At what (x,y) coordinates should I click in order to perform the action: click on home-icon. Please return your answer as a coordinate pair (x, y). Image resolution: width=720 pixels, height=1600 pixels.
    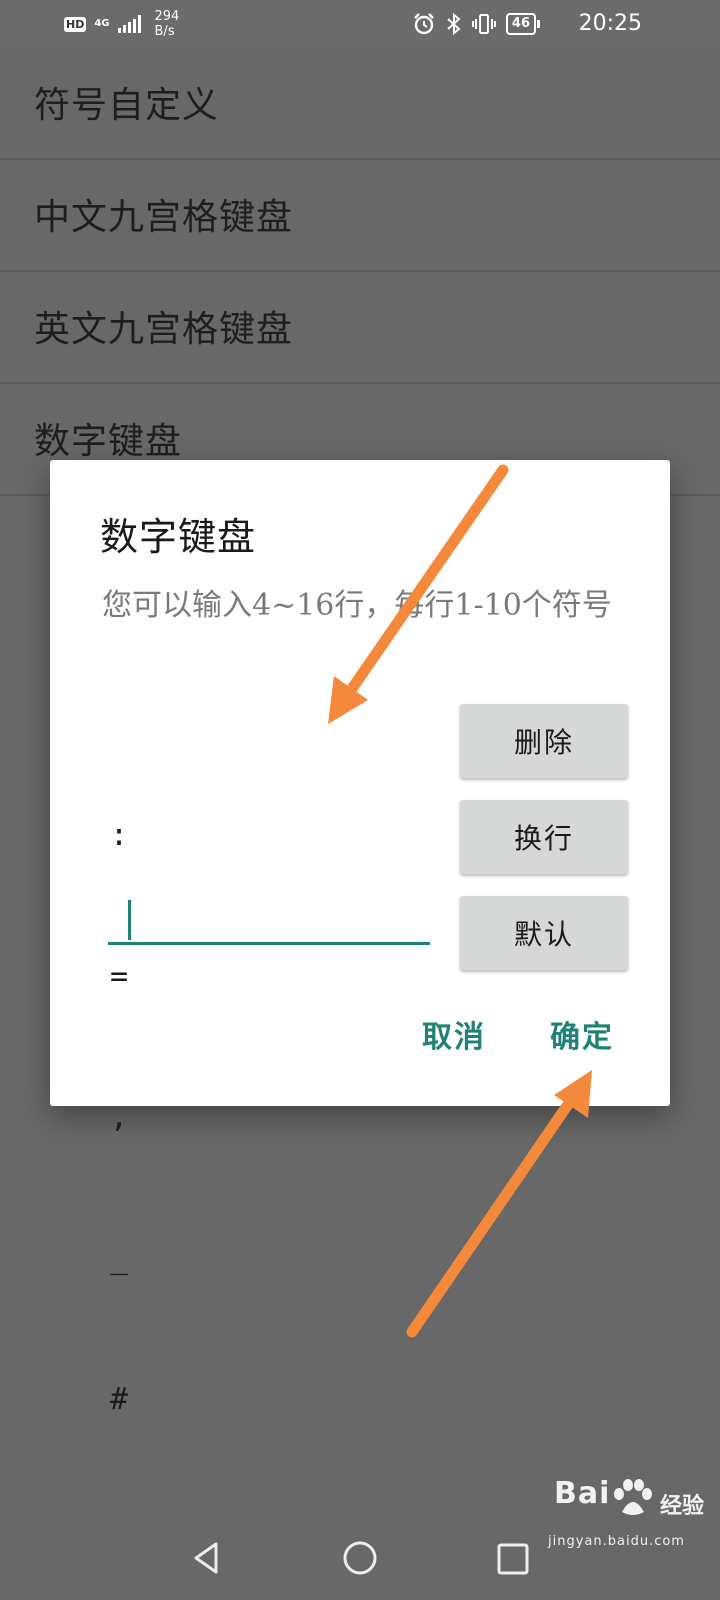
    Looking at the image, I should click on (360, 1558).